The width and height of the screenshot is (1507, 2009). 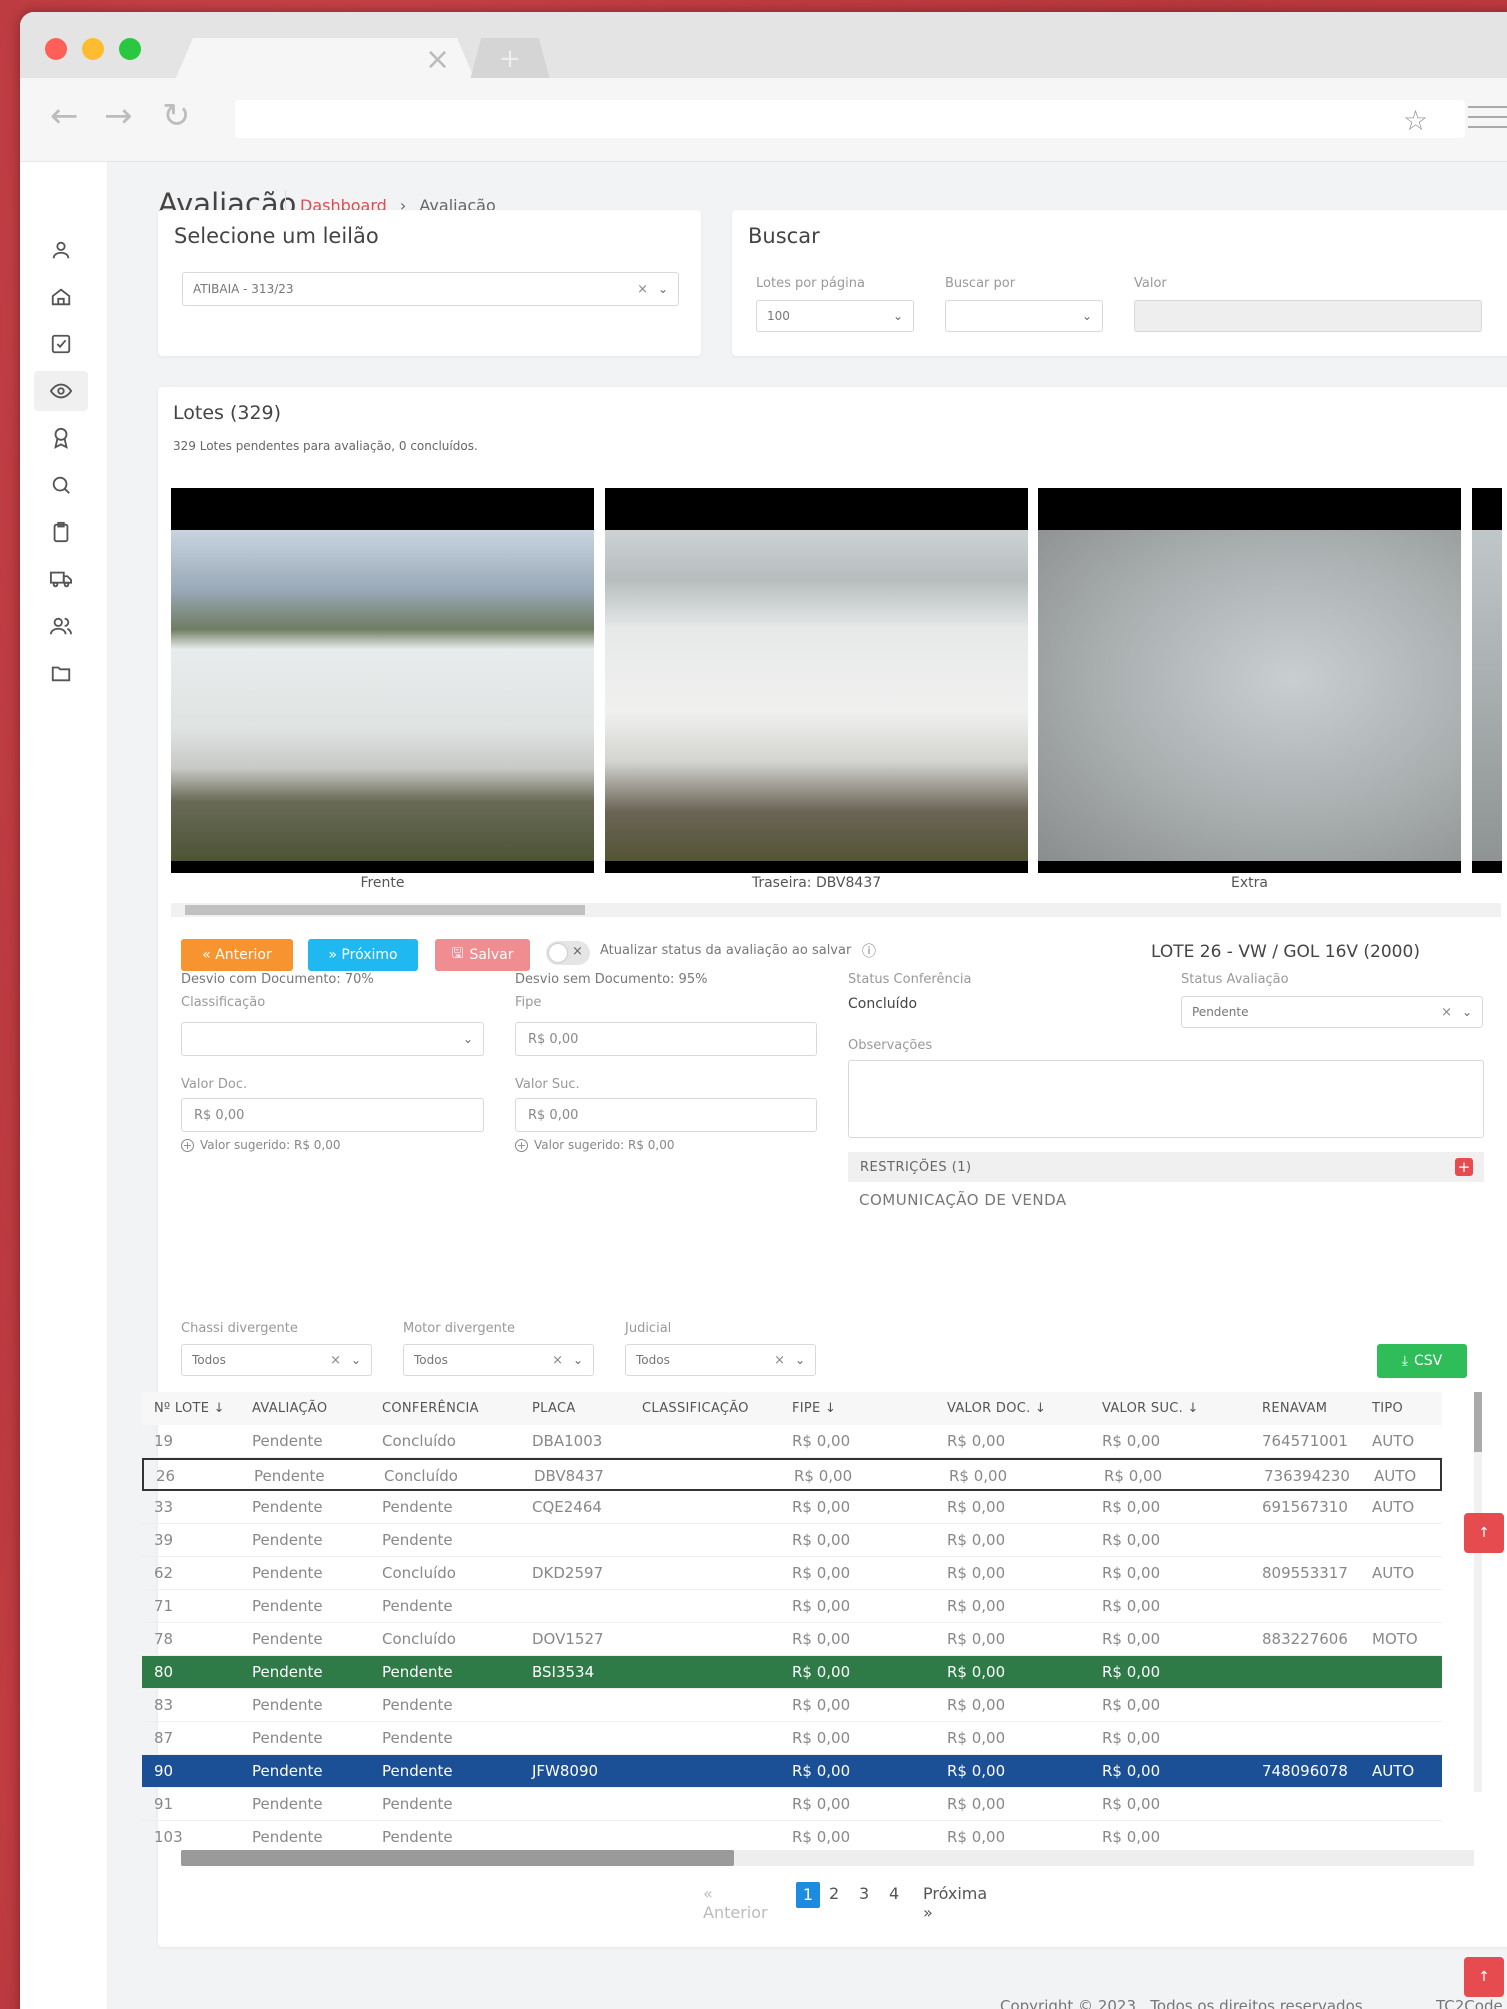 I want to click on column-header-renavam: RENAVAM, so click(x=1294, y=1408).